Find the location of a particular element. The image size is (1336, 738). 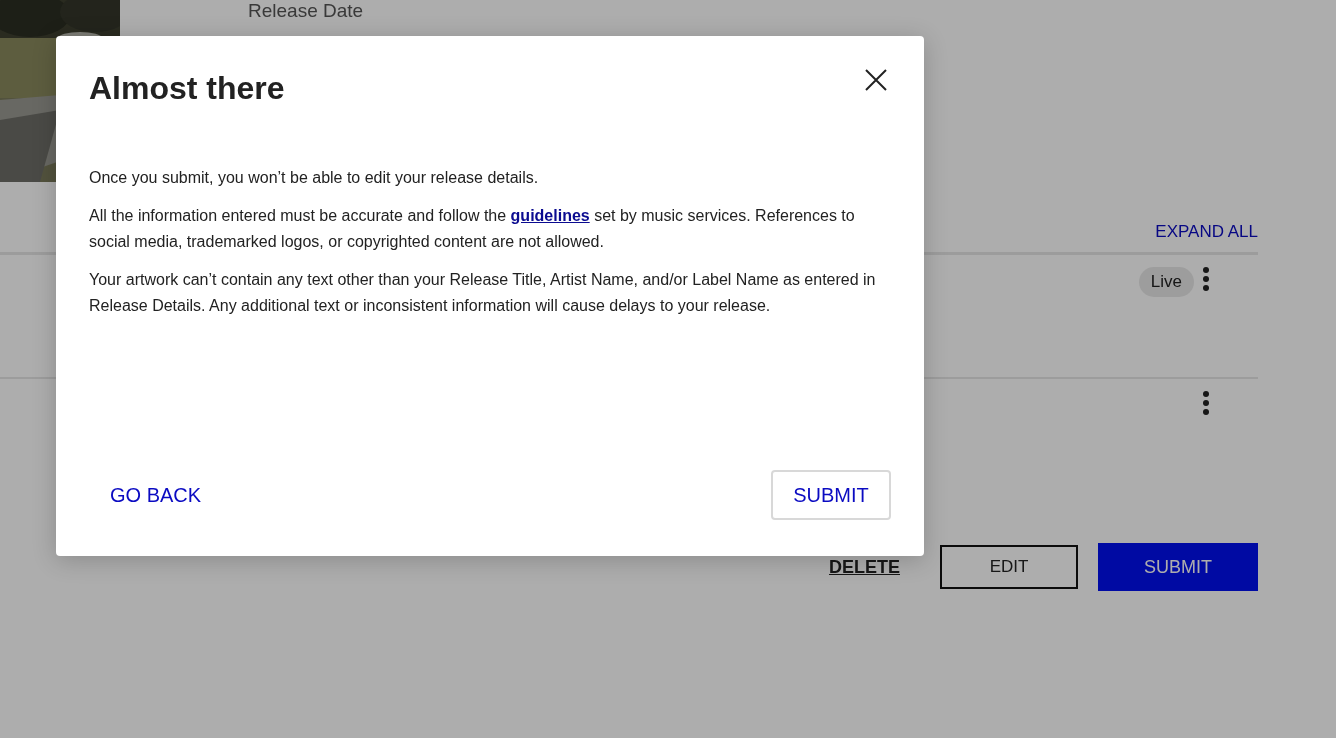

submit-button: SUBMIT is located at coordinates (1178, 567).